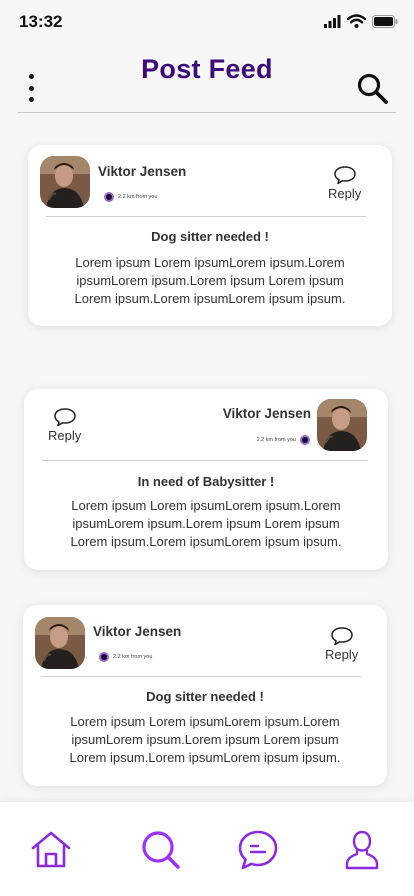 This screenshot has width=414, height=896. Describe the element at coordinates (207, 849) in the screenshot. I see `bottom-nav` at that location.